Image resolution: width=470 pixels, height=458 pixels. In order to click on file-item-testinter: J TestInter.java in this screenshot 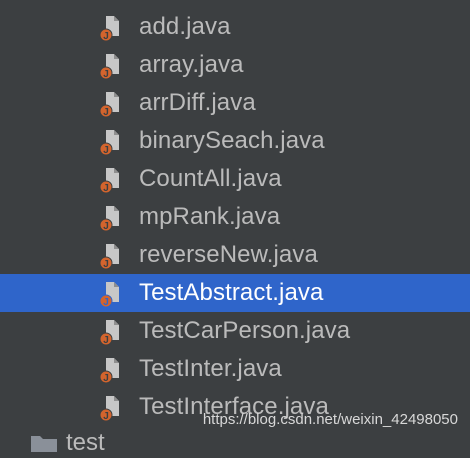, I will do `click(235, 369)`.